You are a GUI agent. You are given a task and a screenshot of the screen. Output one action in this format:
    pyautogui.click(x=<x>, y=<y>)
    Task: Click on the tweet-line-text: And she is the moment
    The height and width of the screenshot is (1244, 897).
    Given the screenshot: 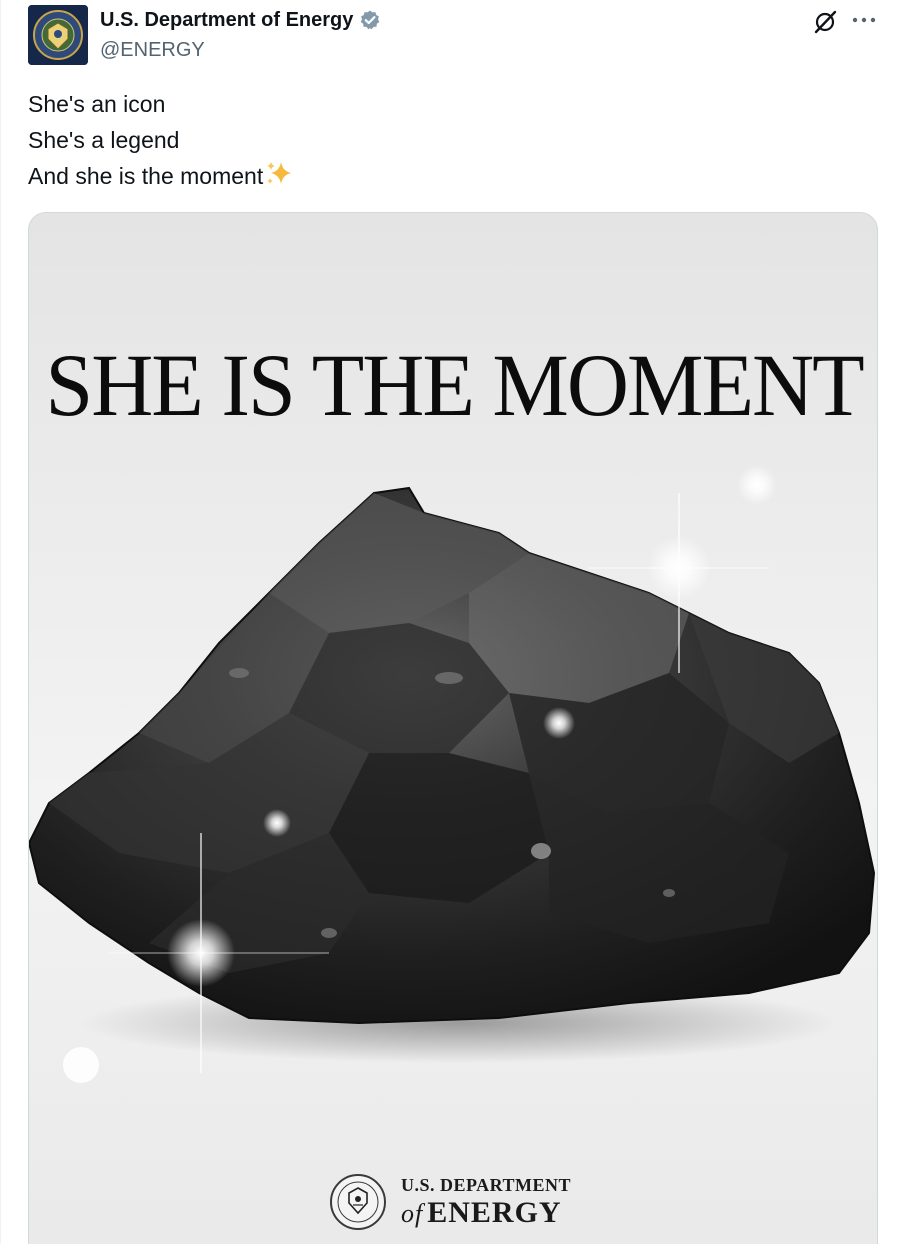 What is the action you would take?
    pyautogui.click(x=146, y=176)
    